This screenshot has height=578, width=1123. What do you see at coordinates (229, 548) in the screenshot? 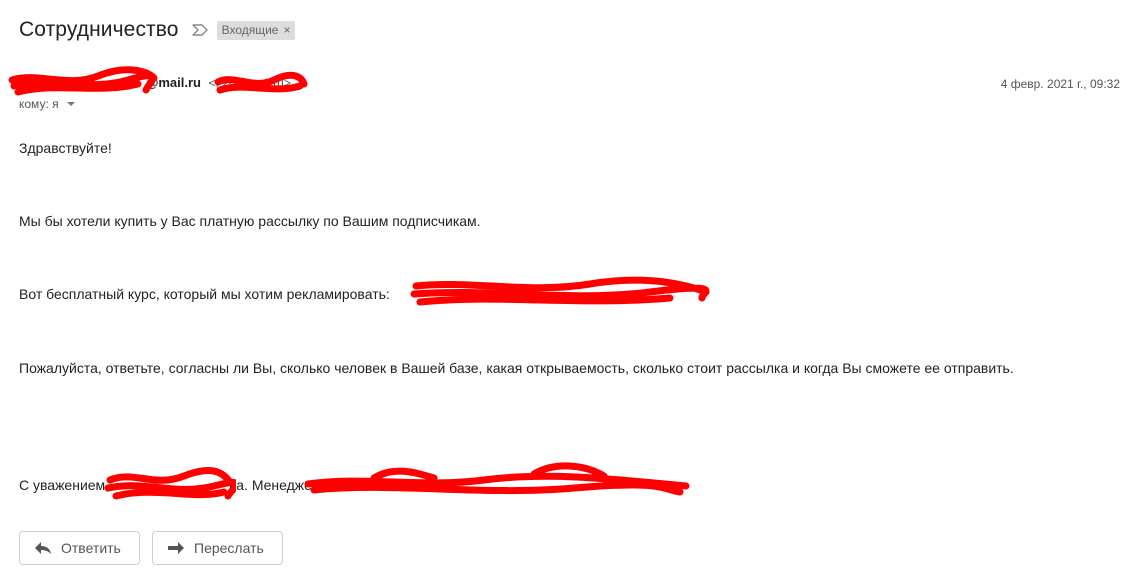
I see `forward-button-label: Переслать` at bounding box center [229, 548].